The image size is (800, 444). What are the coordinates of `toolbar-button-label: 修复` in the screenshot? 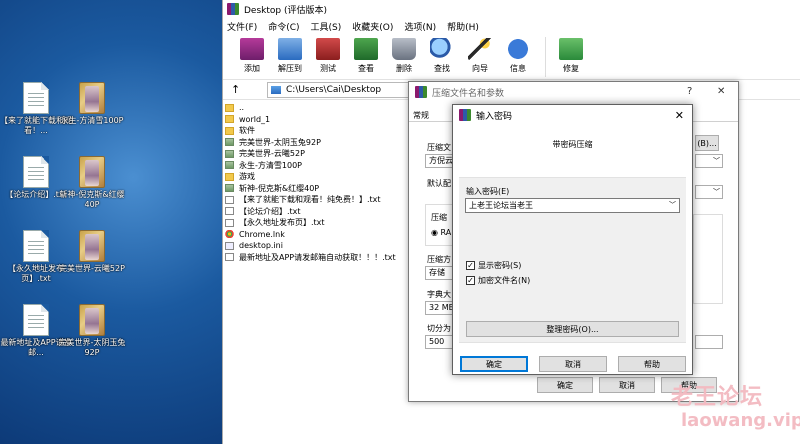 It's located at (571, 68).